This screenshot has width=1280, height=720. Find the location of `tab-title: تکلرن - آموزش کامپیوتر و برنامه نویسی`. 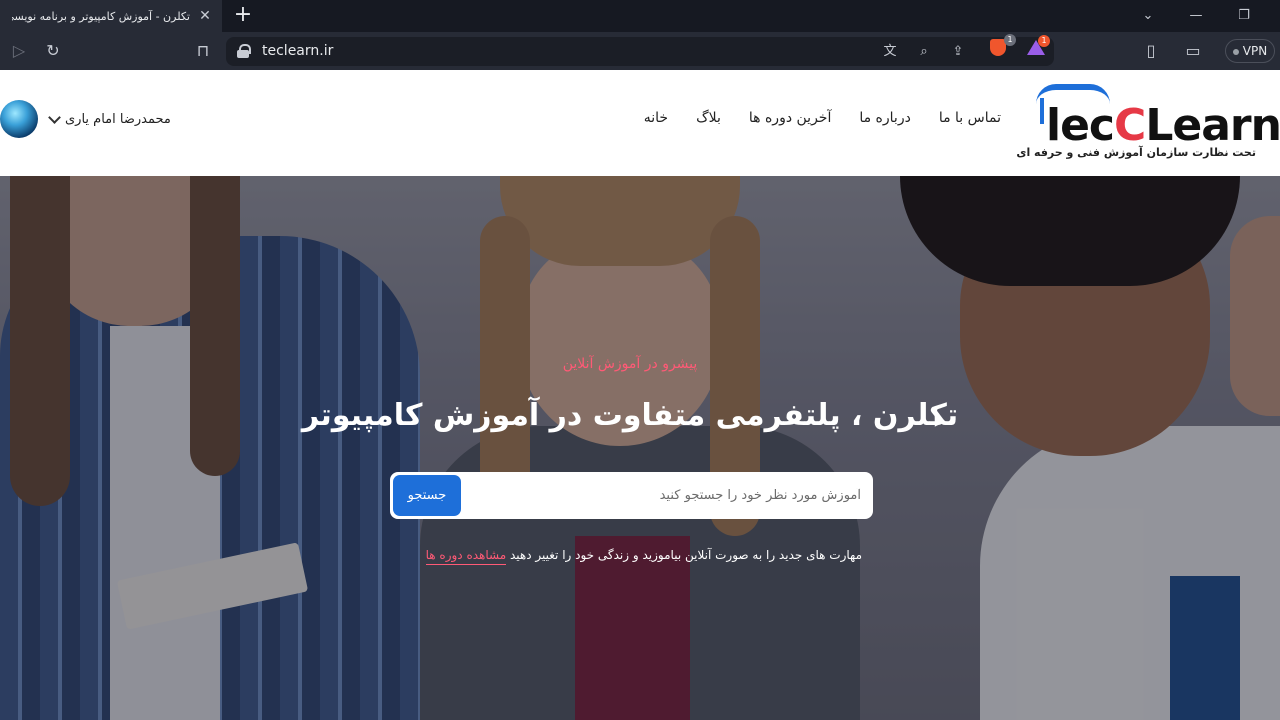

tab-title: تکلرن - آموزش کامپیوتر و برنامه نویسی is located at coordinates (101, 16).